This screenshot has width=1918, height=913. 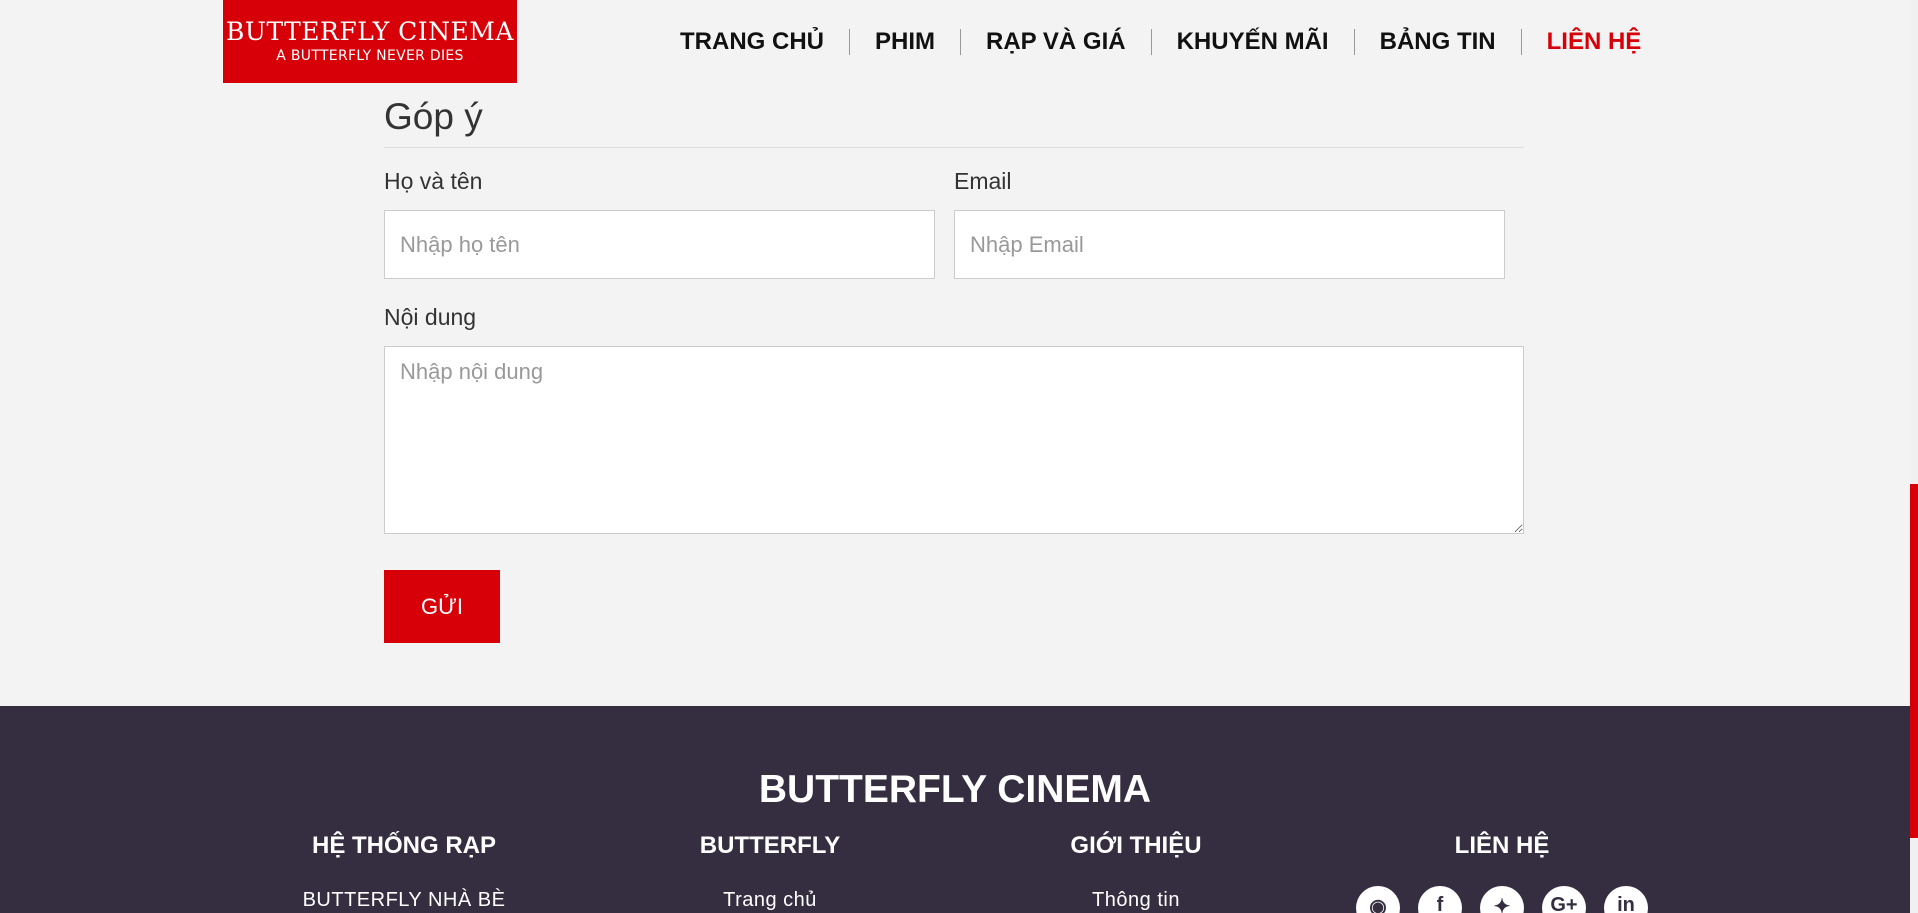 I want to click on footer-heading-about: GIỚI THIỆU, so click(x=1136, y=845).